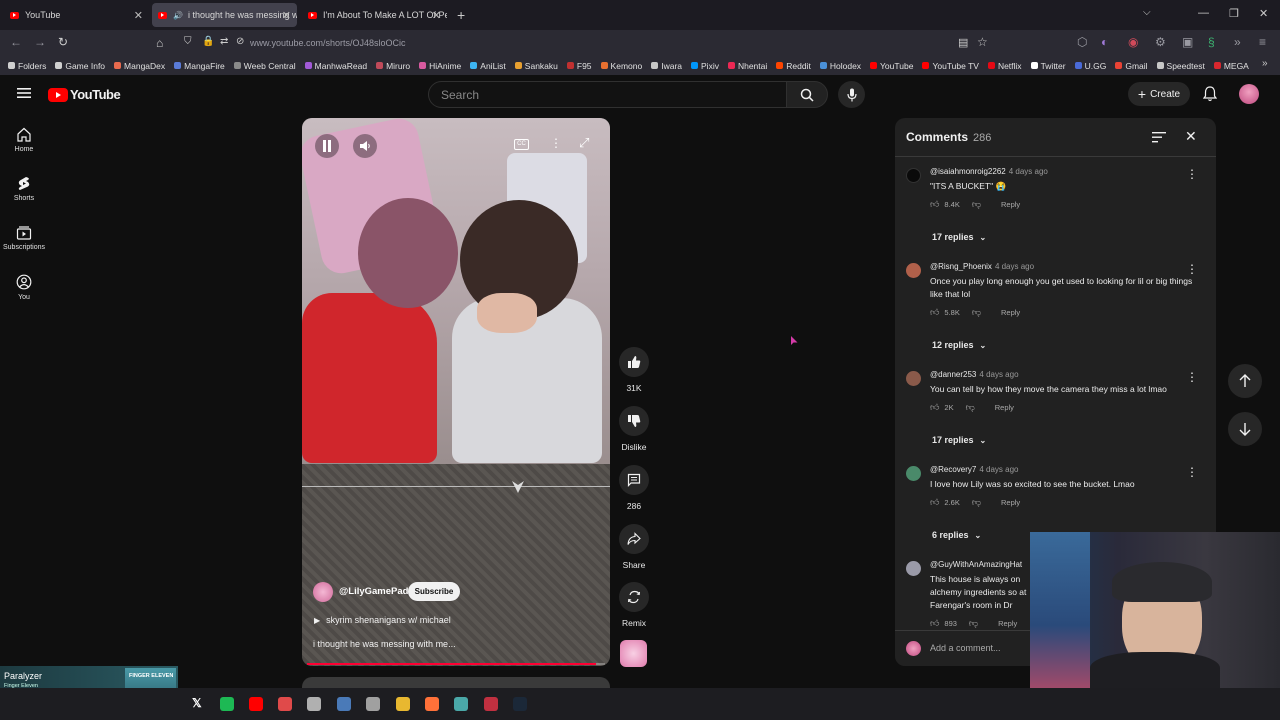 This screenshot has height=720, width=1280. Describe the element at coordinates (240, 41) in the screenshot. I see `tracking-icon: ⊘` at that location.